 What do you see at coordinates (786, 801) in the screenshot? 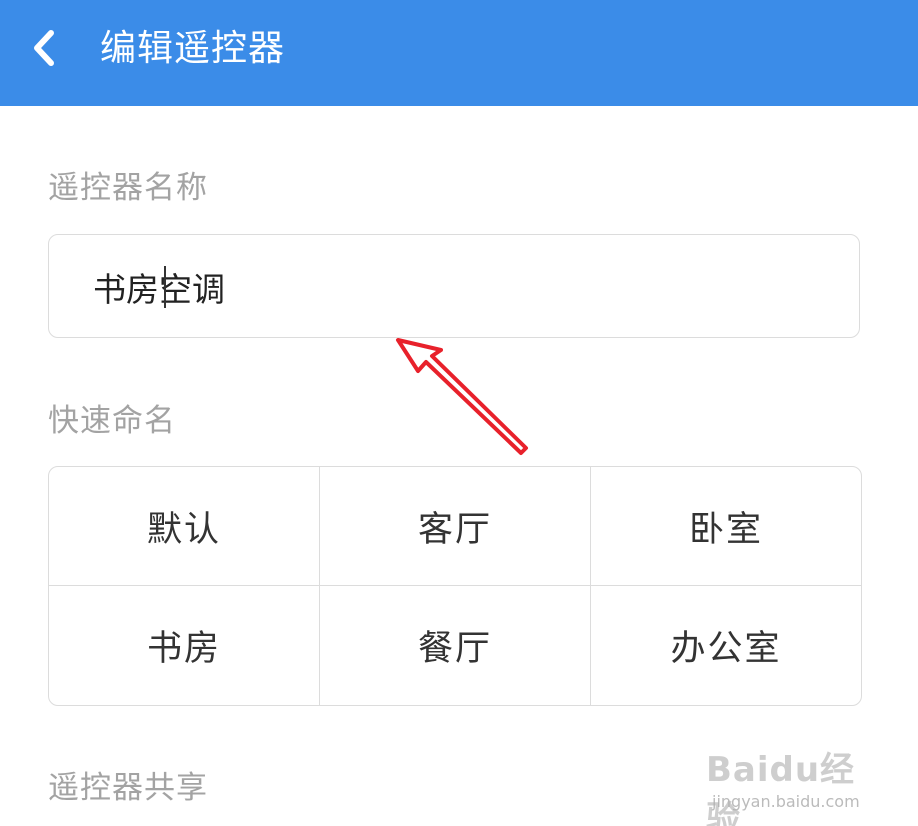
I see `watermark-url: jingyan.baidu.com` at bounding box center [786, 801].